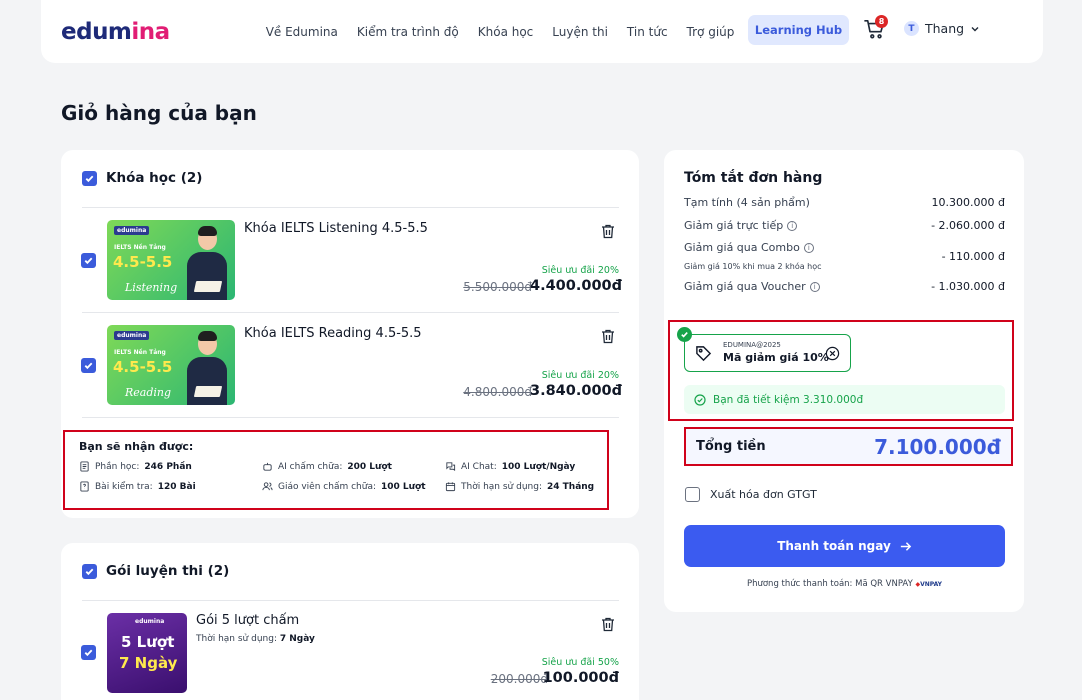 The width and height of the screenshot is (1082, 700). I want to click on user-menu: T Thang, so click(942, 28).